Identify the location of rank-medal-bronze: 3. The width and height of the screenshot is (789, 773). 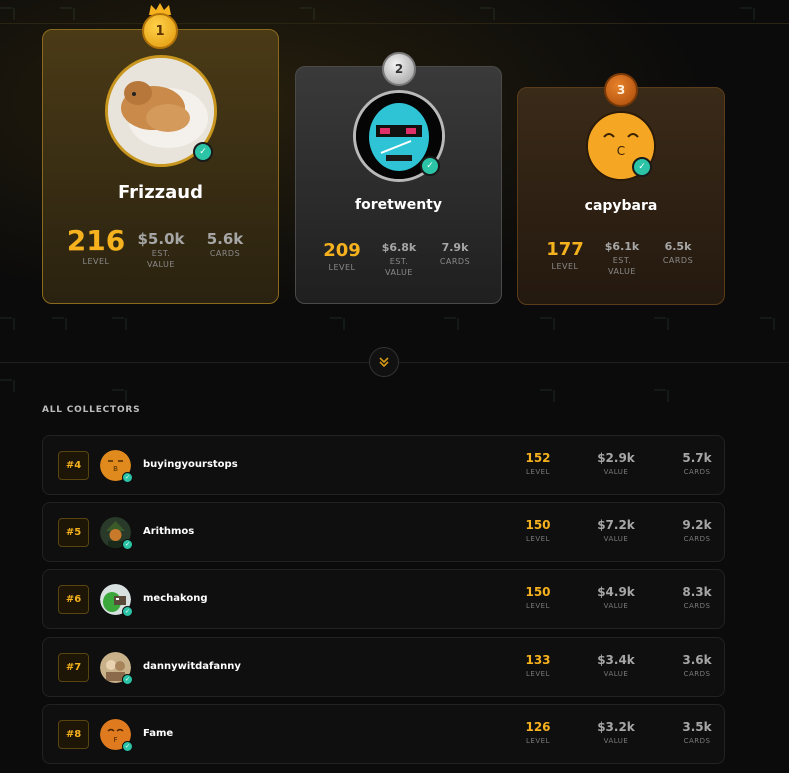
(621, 90).